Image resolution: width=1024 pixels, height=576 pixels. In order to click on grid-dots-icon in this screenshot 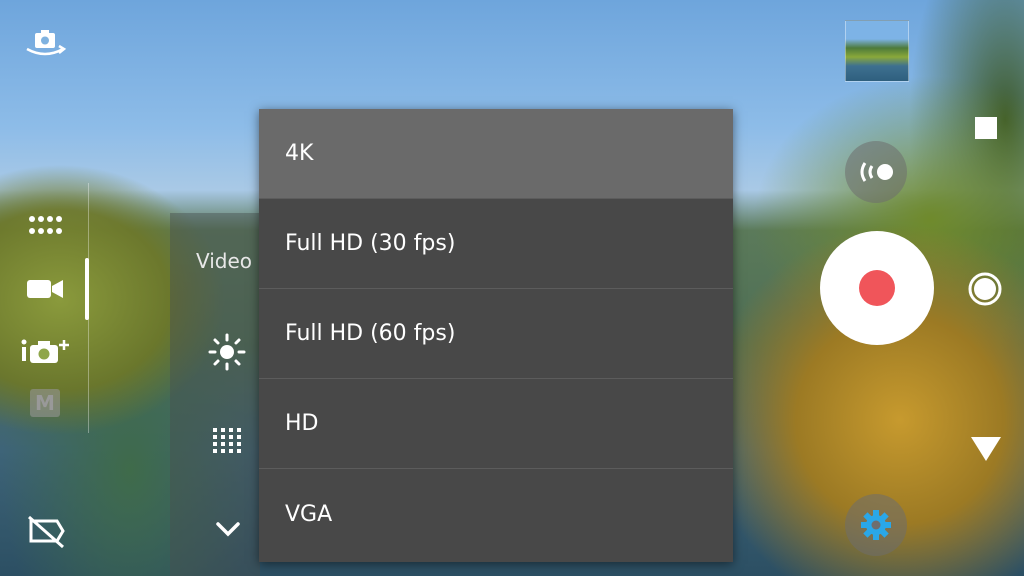, I will do `click(45, 226)`.